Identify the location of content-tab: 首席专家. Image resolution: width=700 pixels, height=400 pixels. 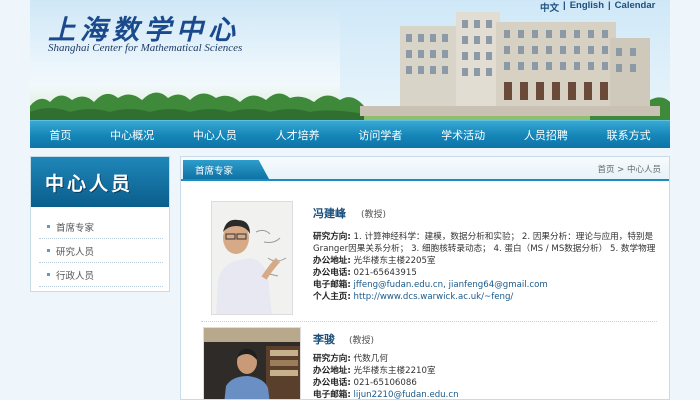
(226, 169).